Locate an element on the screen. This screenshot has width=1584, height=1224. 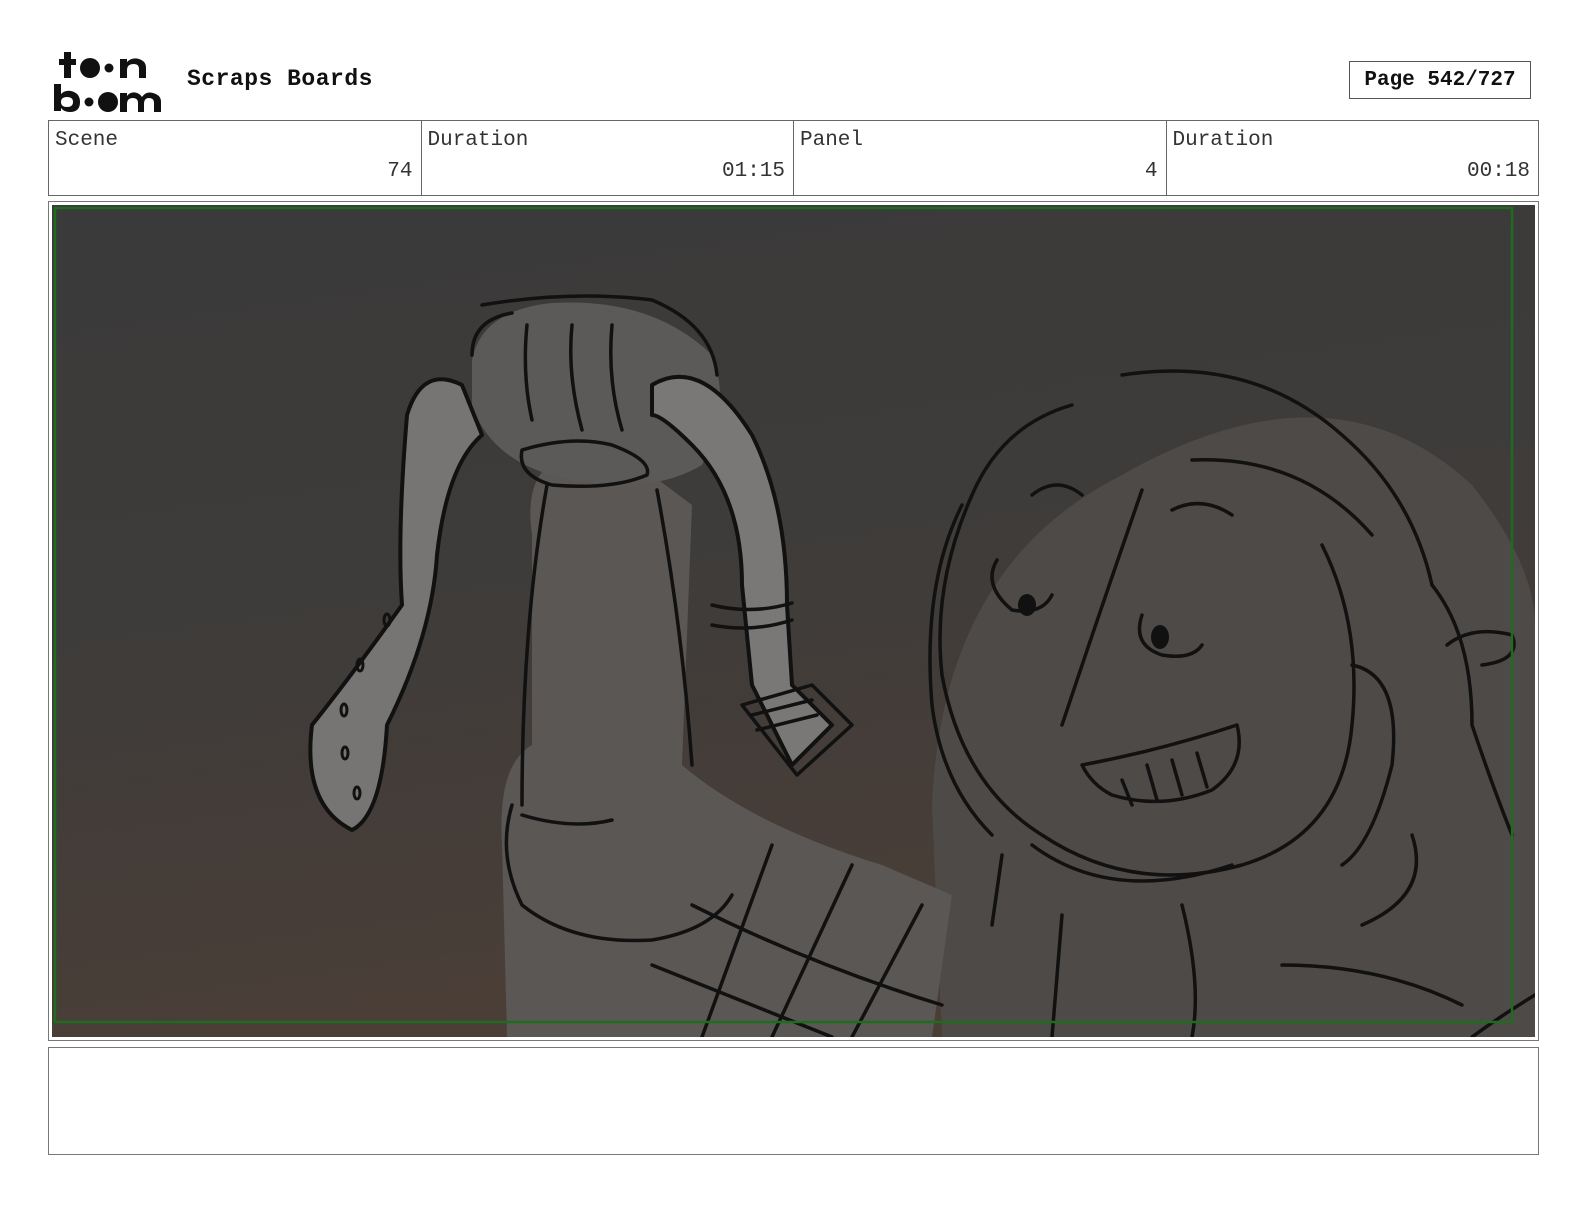
project-title: Scraps Boards is located at coordinates (280, 79).